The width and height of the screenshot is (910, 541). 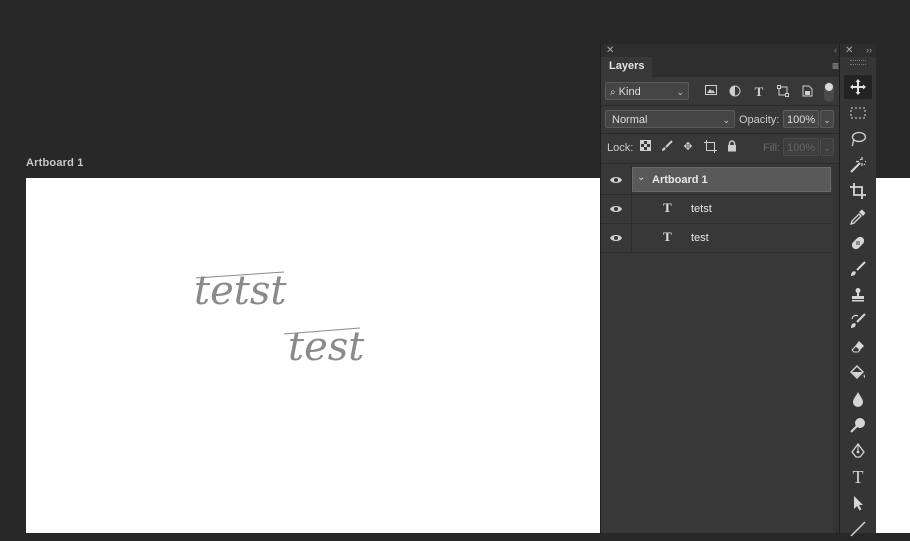 What do you see at coordinates (858, 62) in the screenshot?
I see `drag-grip` at bounding box center [858, 62].